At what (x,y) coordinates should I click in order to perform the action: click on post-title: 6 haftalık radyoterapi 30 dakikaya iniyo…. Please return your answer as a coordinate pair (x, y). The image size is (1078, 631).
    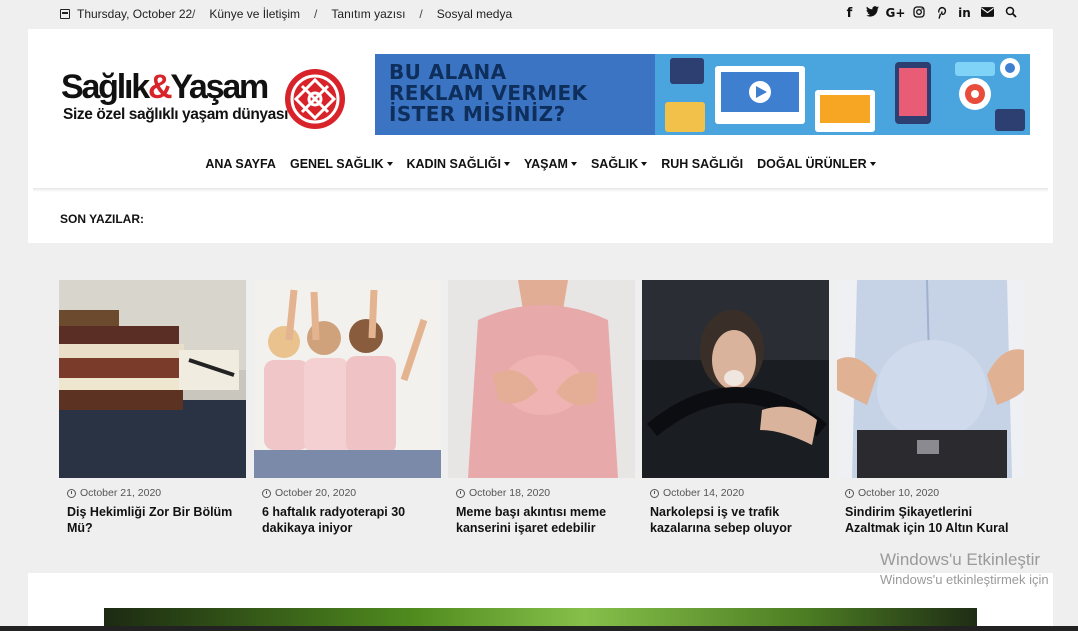
    Looking at the image, I should click on (349, 520).